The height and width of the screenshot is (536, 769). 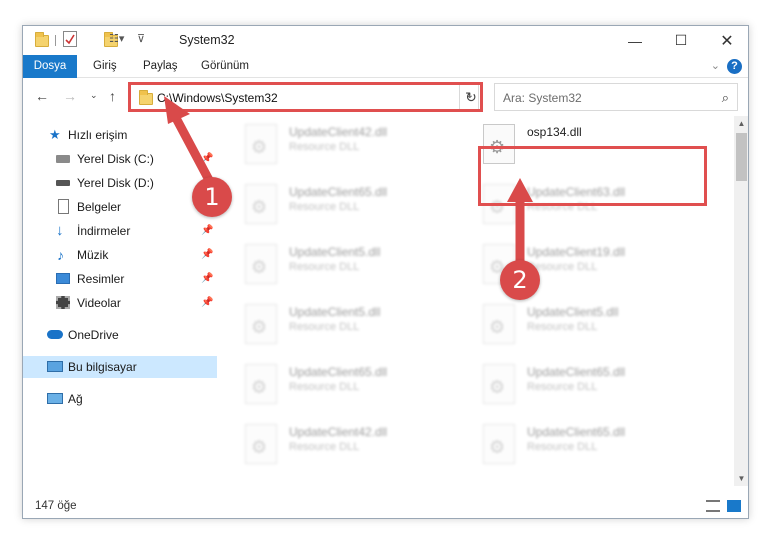 What do you see at coordinates (120, 279) in the screenshot?
I see `nav-item-pictures: Resimler 📌` at bounding box center [120, 279].